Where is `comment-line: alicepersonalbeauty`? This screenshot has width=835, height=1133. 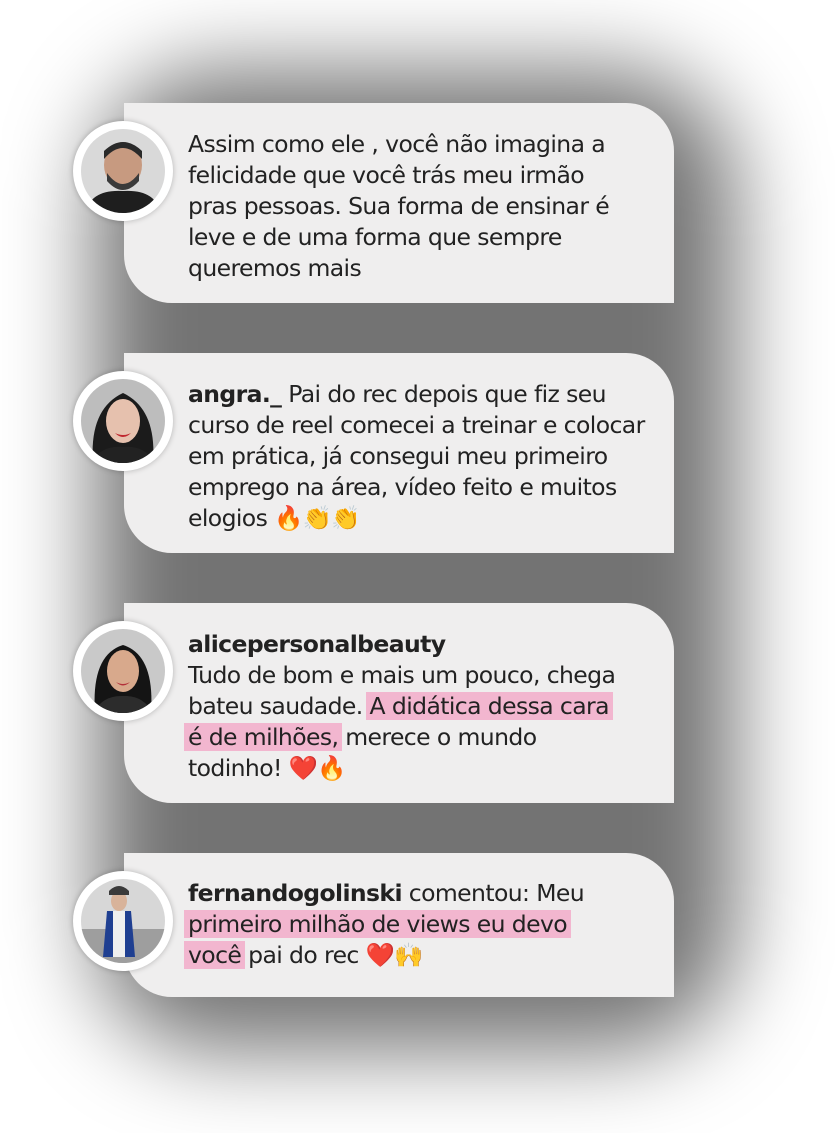
comment-line: alicepersonalbeauty is located at coordinates (428, 644).